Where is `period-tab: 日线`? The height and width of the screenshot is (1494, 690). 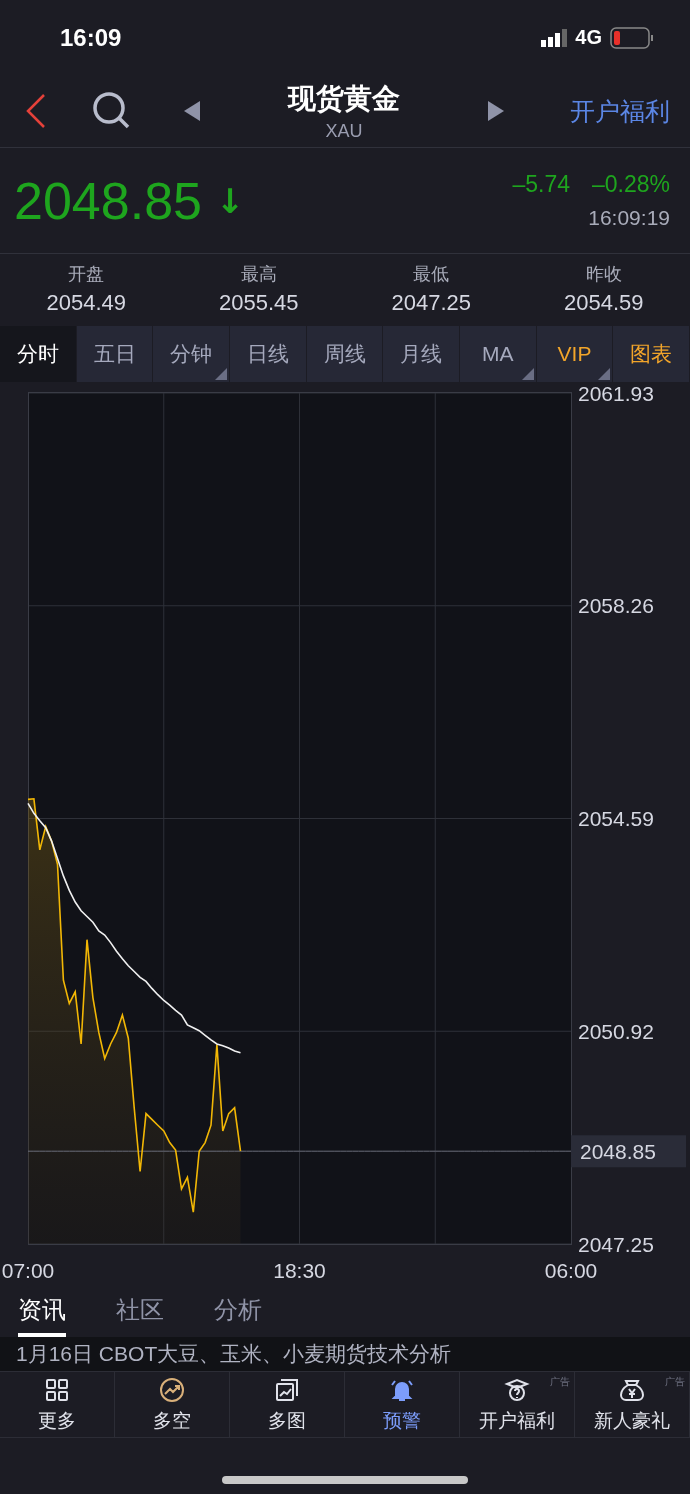 period-tab: 日线 is located at coordinates (268, 354).